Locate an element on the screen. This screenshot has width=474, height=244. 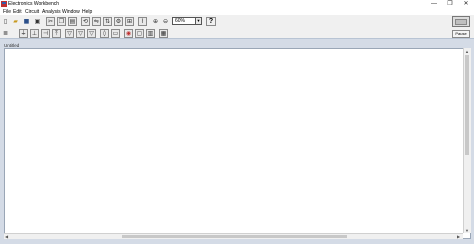
diodes-bin-icon: ⊣ is located at coordinates (45, 33).